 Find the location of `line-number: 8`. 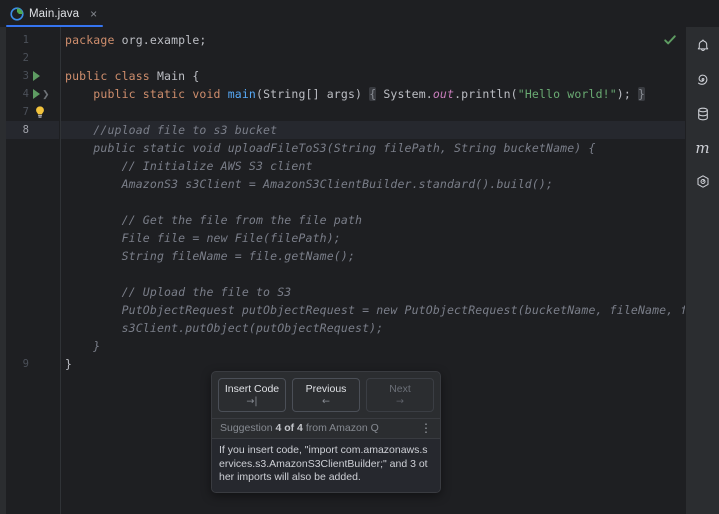

line-number: 8 is located at coordinates (25, 130).